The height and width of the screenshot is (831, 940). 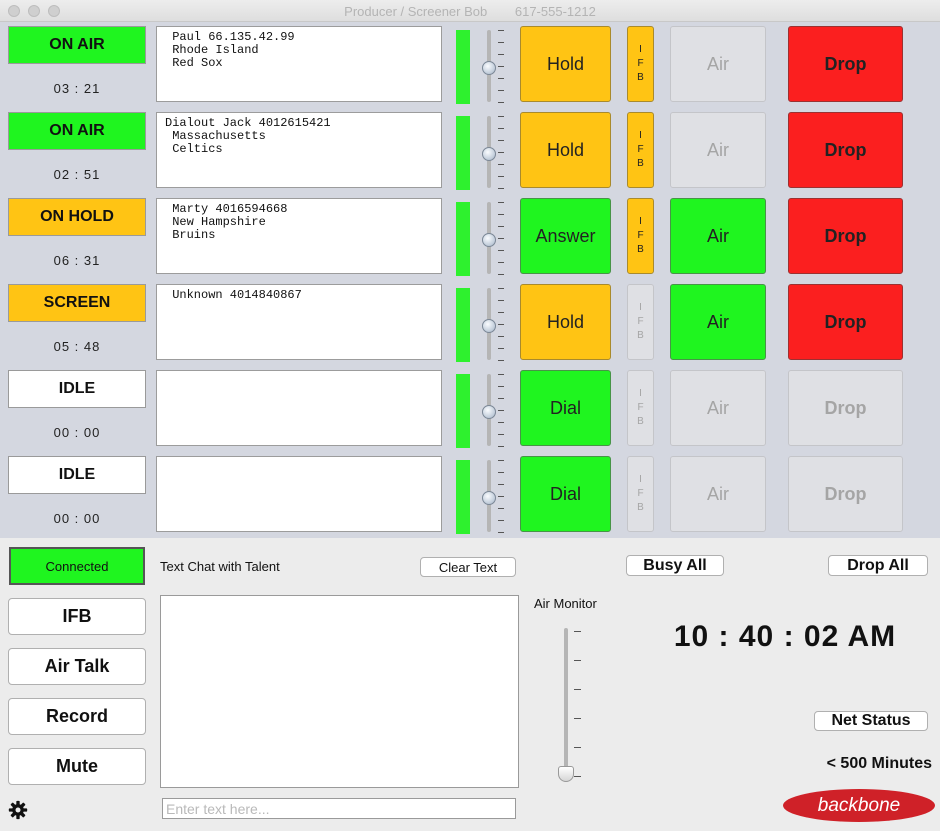 What do you see at coordinates (871, 721) in the screenshot?
I see `net-status-button: Net Status` at bounding box center [871, 721].